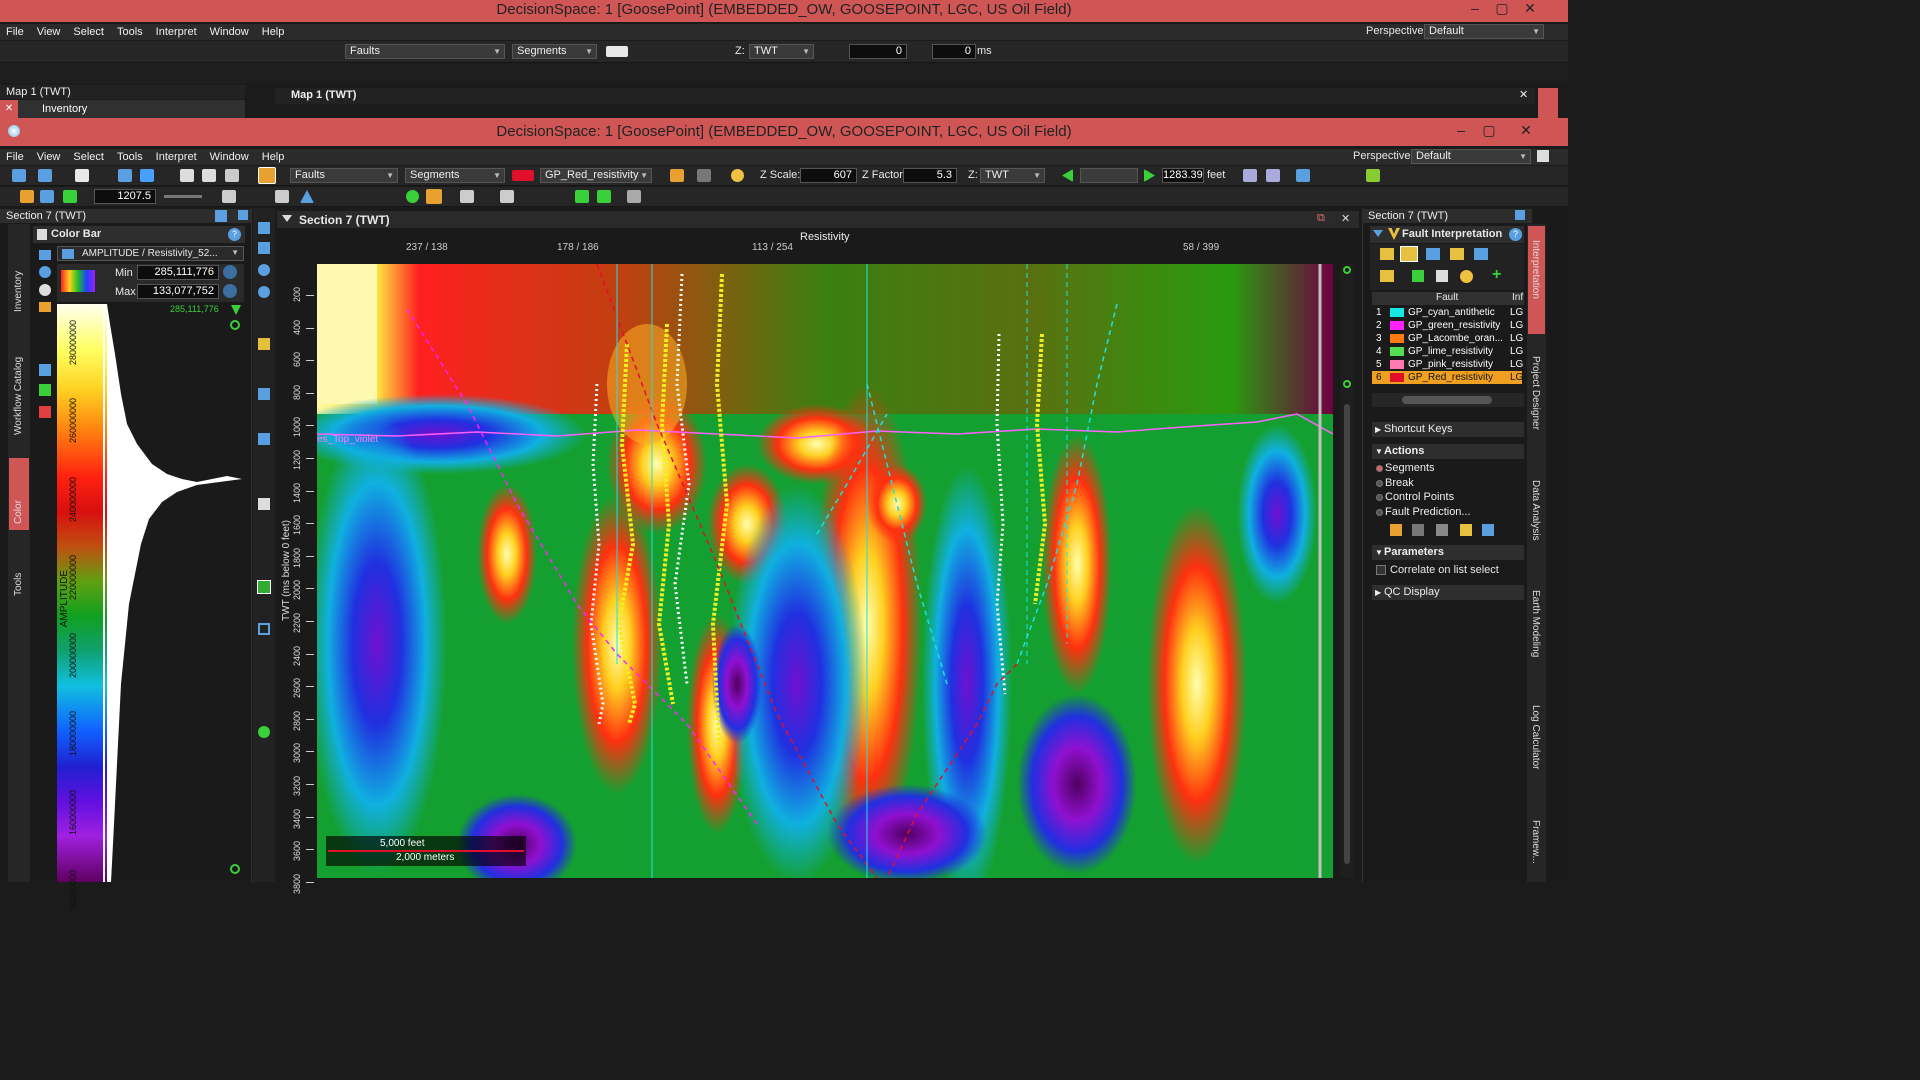 The width and height of the screenshot is (1920, 1080). I want to click on fault-row: 4 GP_lime_resistivity LG, so click(1447, 351).